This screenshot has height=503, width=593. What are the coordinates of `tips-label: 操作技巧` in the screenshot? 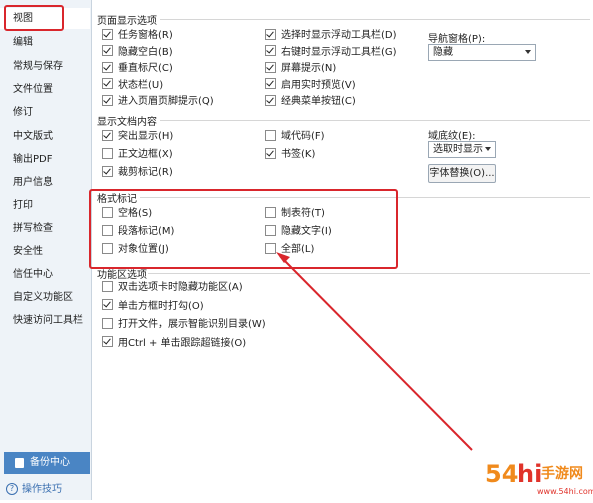 It's located at (42, 489).